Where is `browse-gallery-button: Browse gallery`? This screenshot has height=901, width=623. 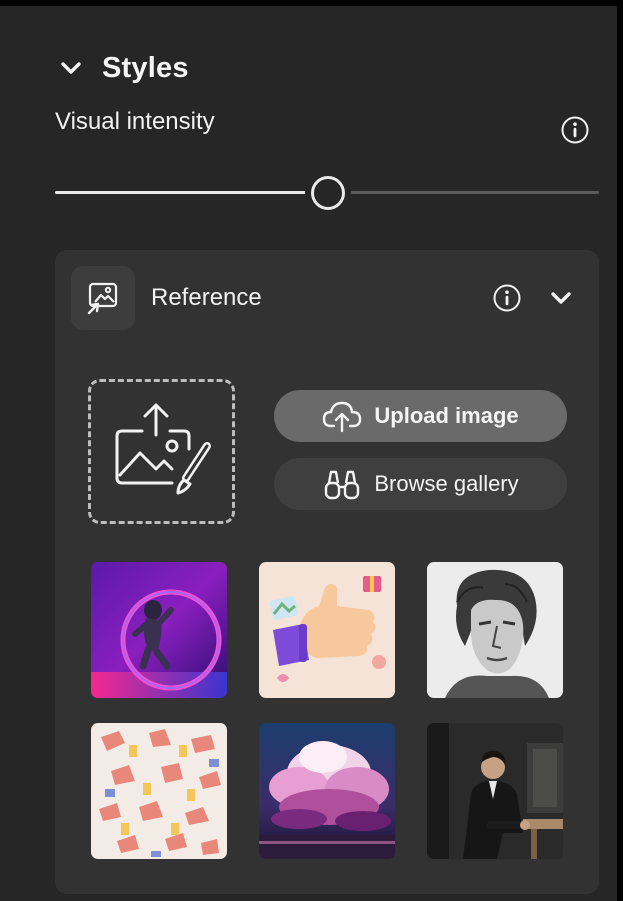 browse-gallery-button: Browse gallery is located at coordinates (420, 484).